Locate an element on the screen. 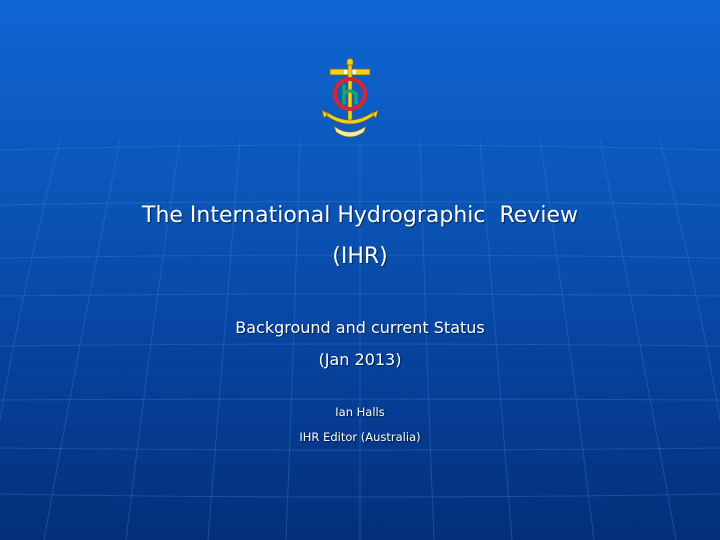  ihr-anchor-emblem-icon is located at coordinates (350, 98).